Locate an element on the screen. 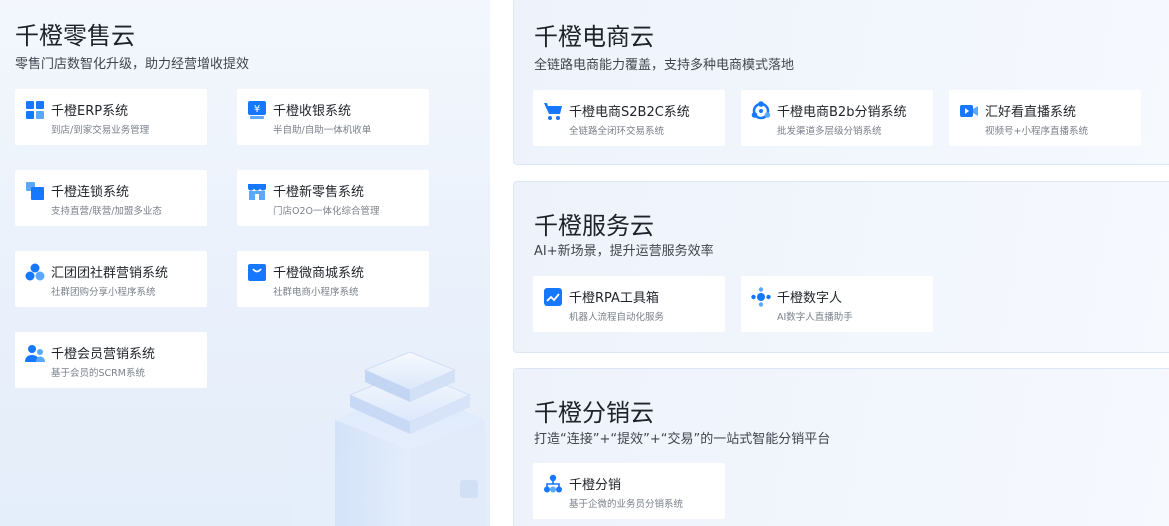 Image resolution: width=1169 pixels, height=526 pixels. product-card-micro-mall: 千橙微商城系统 社群电商小程序系统 is located at coordinates (333, 279).